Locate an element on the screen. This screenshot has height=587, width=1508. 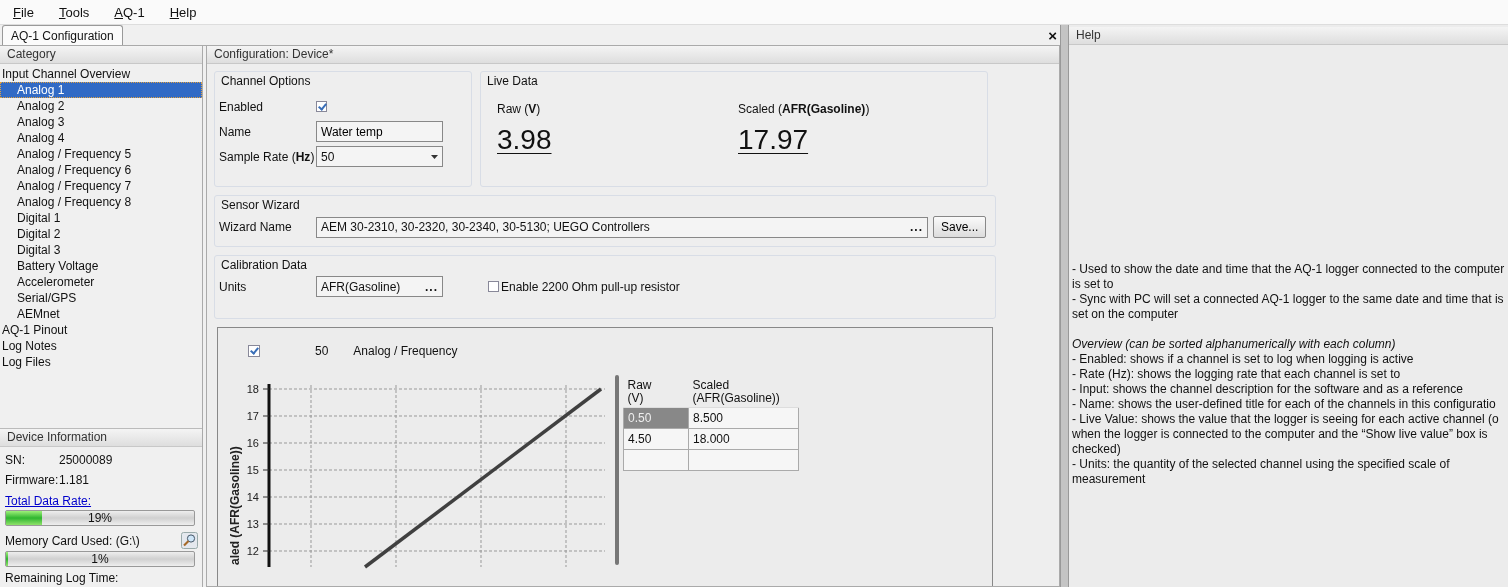
remaining-log-time-label: Remaining Log Time: is located at coordinates (62, 578).